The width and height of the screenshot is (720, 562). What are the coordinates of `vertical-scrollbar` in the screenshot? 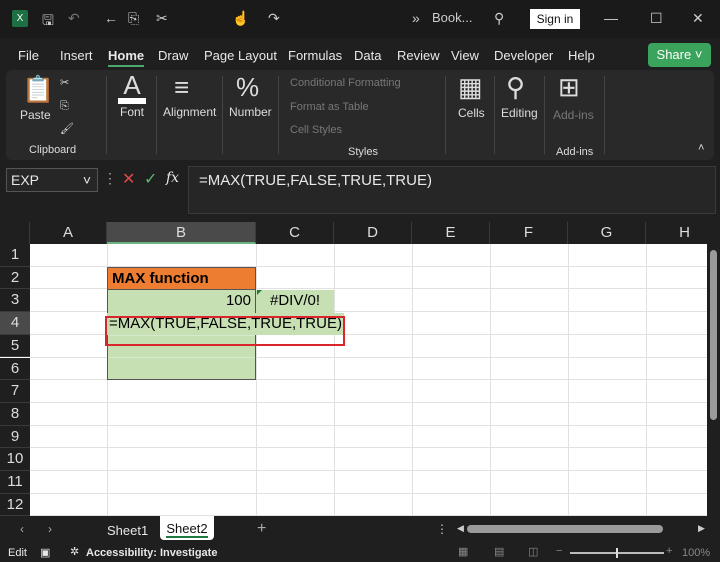 It's located at (713, 369).